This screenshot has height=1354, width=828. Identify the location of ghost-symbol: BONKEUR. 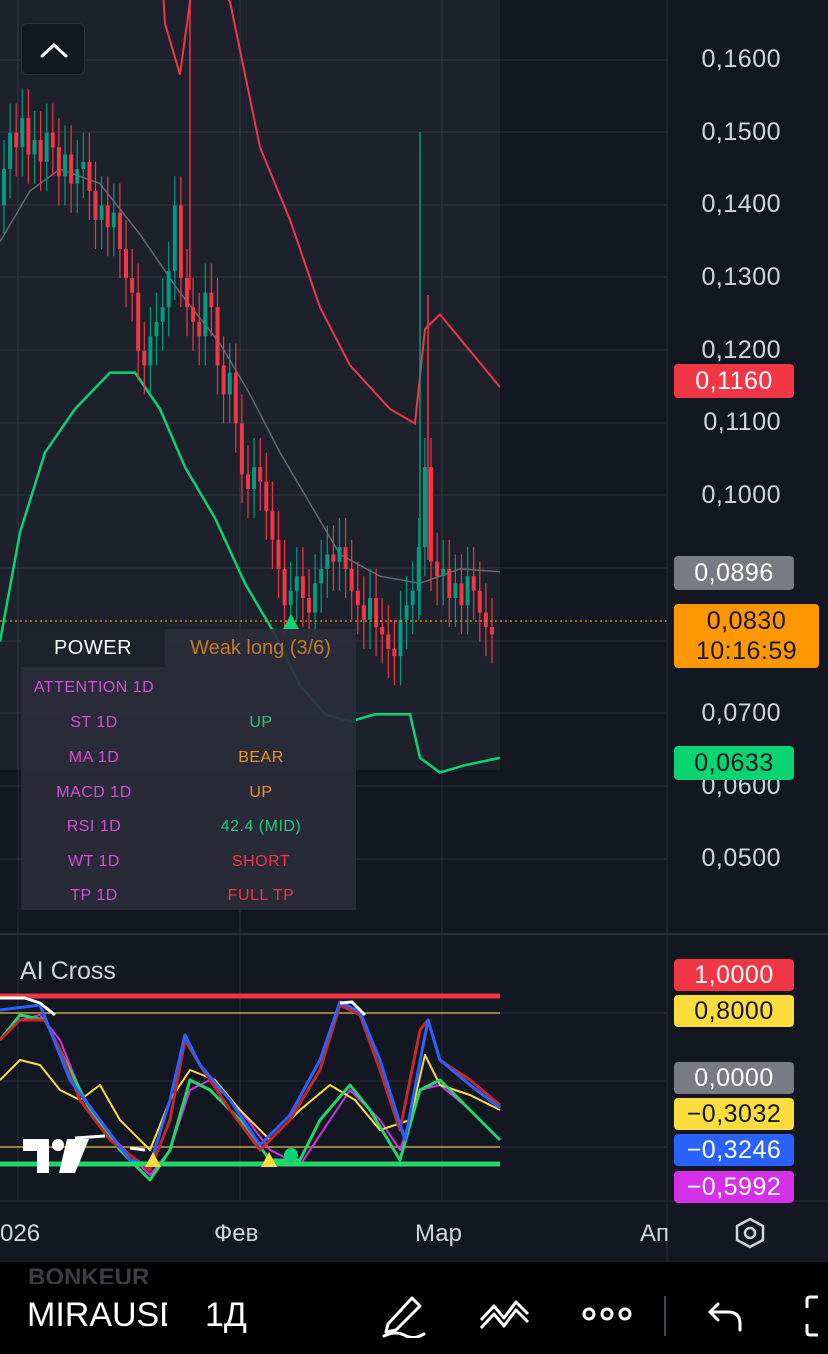
(89, 1274).